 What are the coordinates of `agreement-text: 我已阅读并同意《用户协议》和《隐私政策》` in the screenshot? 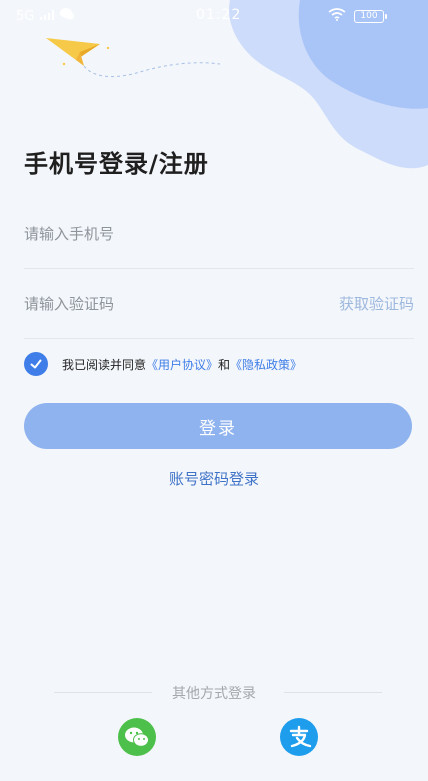 It's located at (182, 364).